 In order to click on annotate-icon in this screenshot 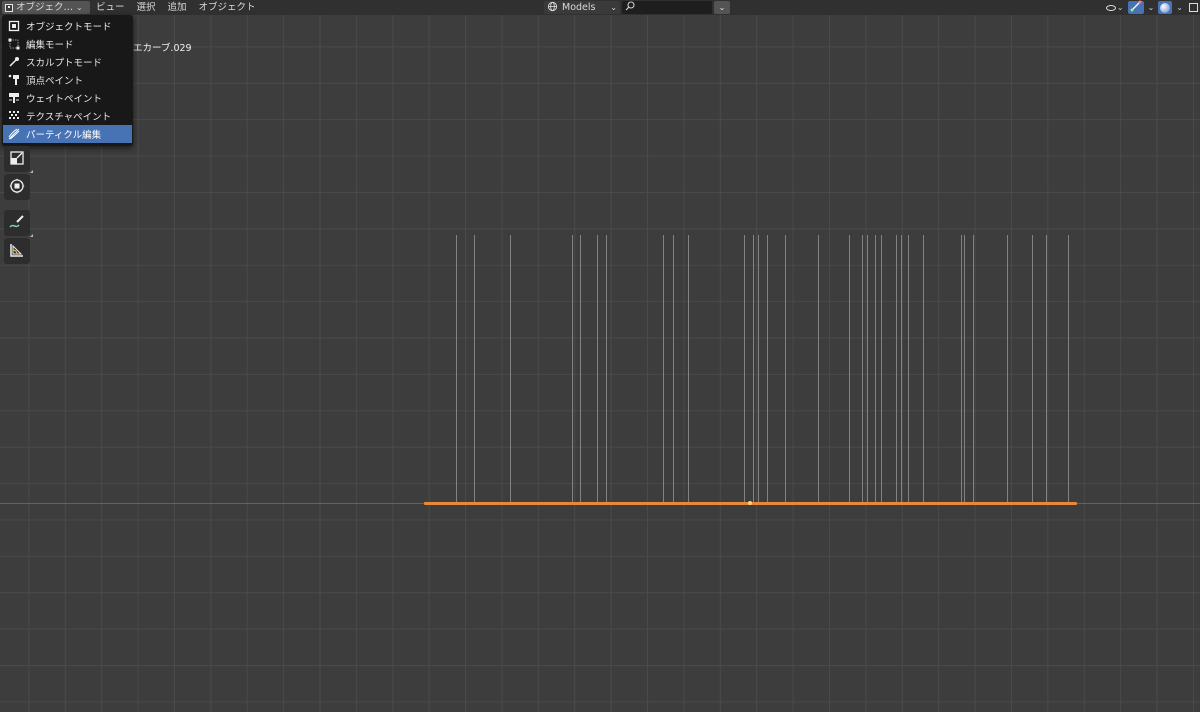, I will do `click(17, 223)`.